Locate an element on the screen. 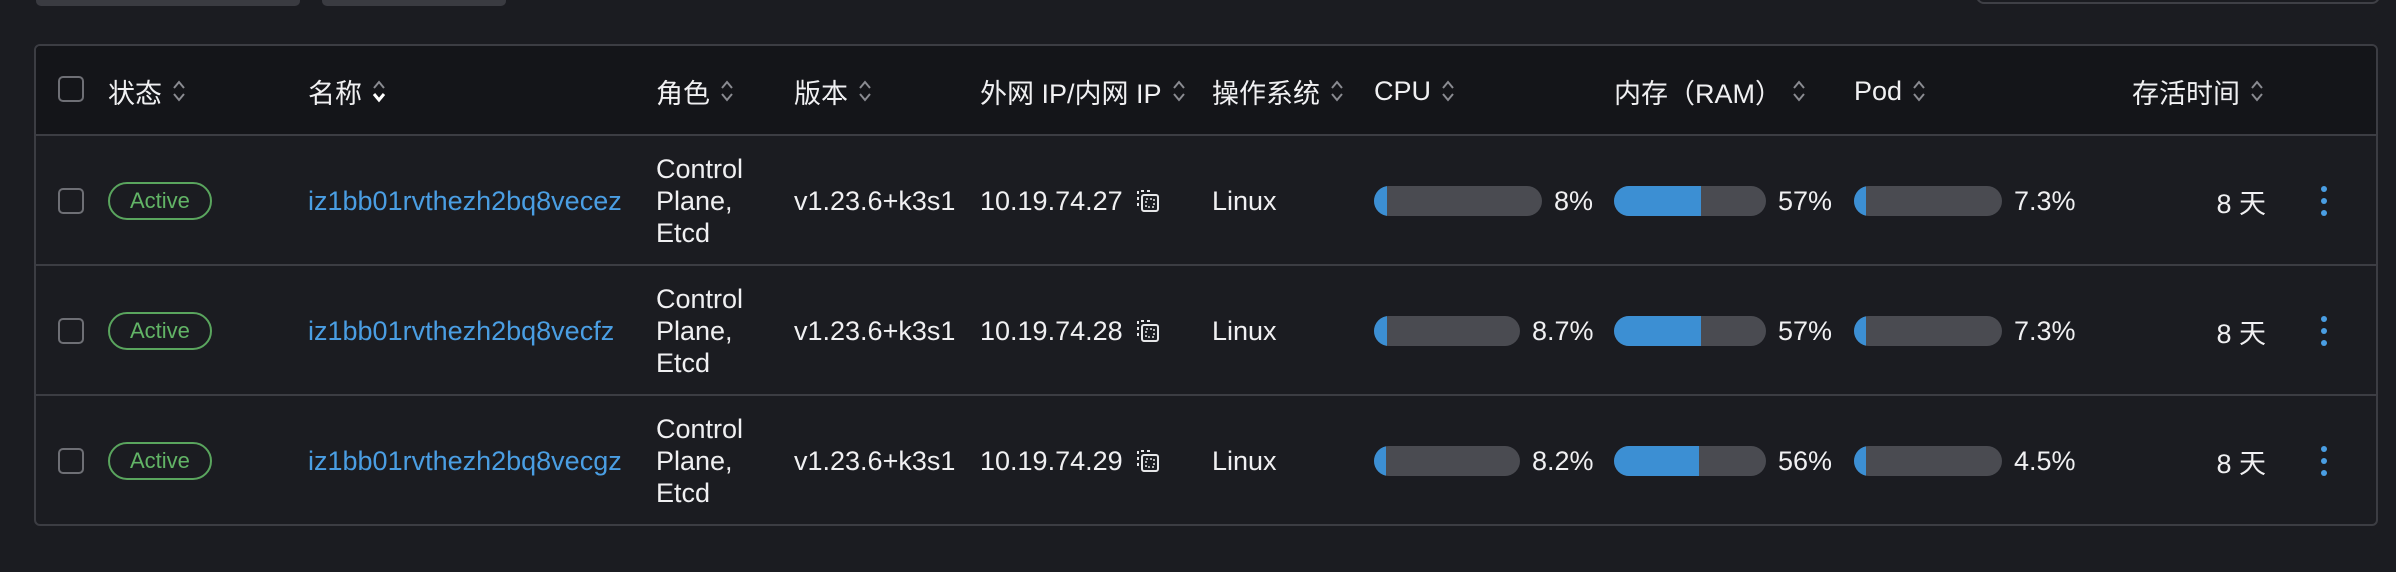 This screenshot has width=2396, height=572. cpu-usage-value: 8% is located at coordinates (1574, 200).